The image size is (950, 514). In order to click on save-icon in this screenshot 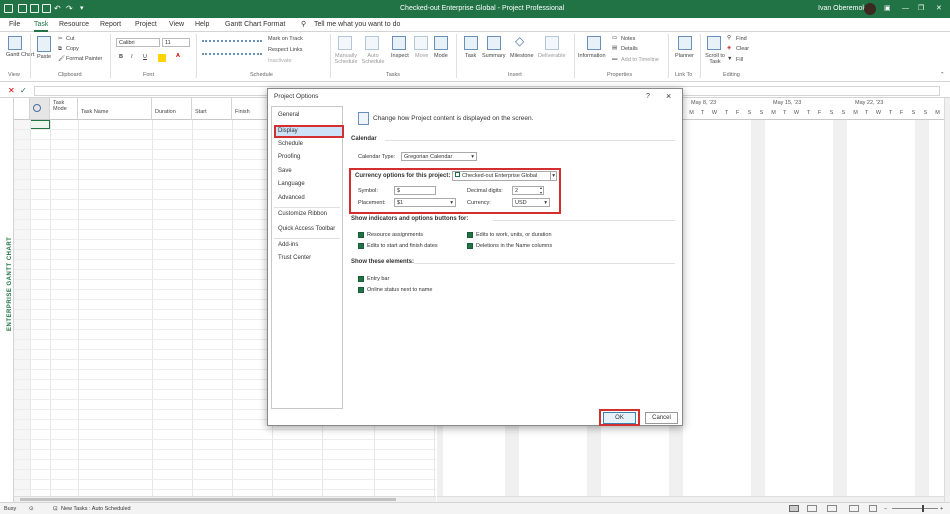, I will do `click(22, 8)`.